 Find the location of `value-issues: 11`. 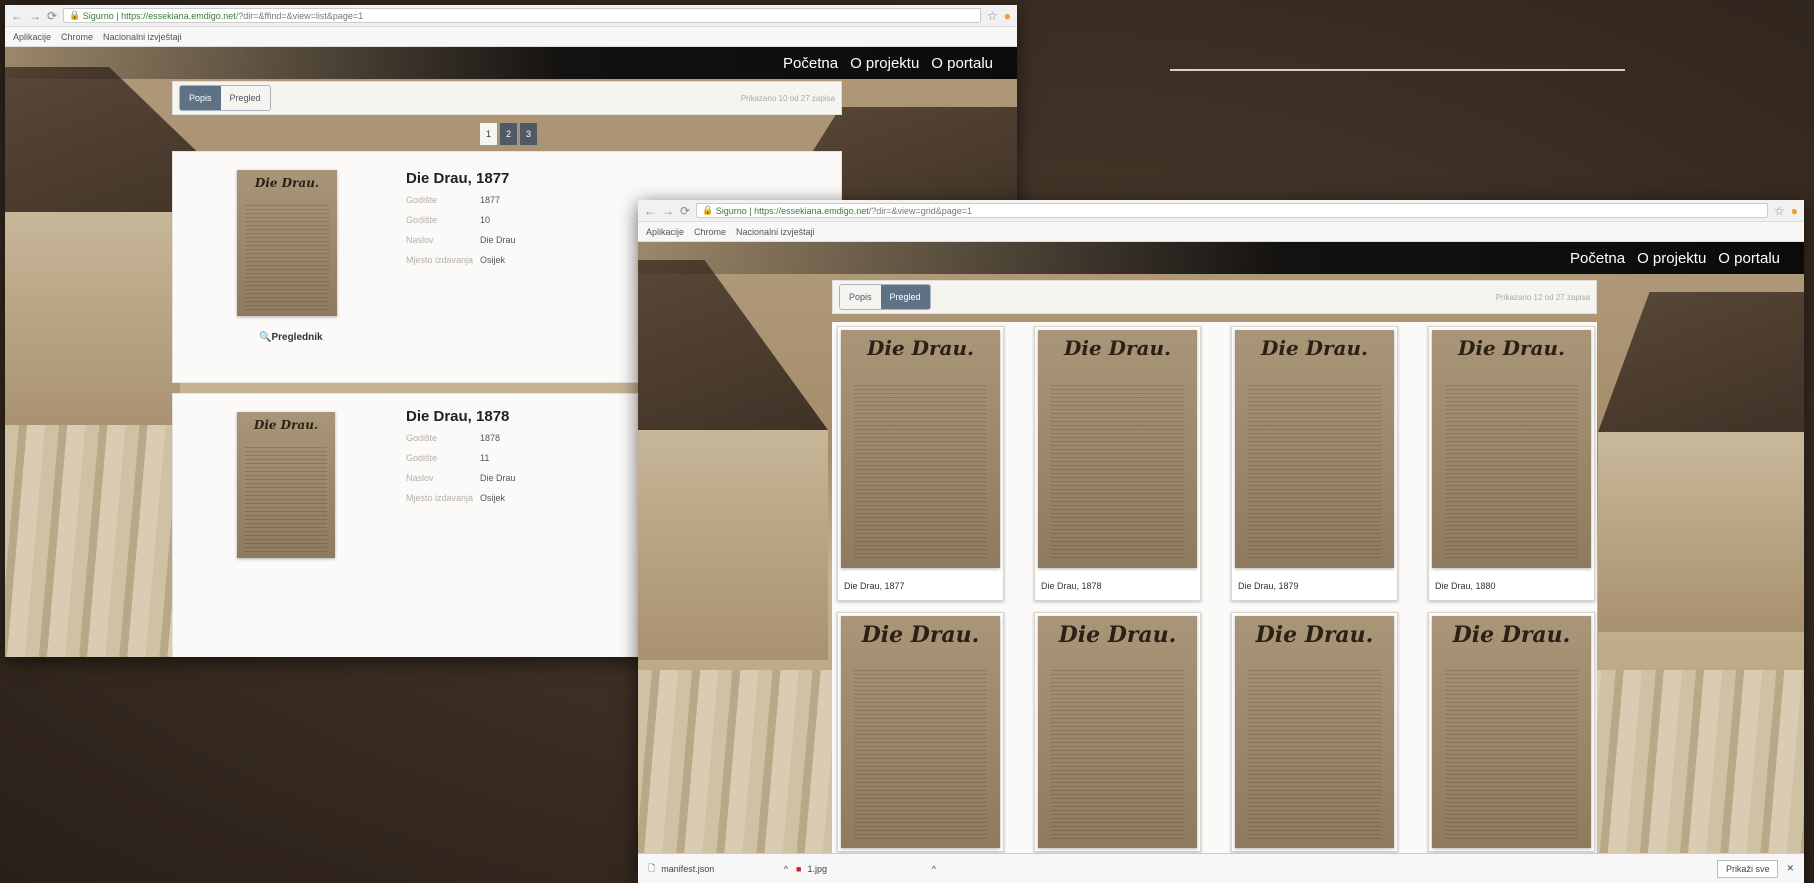

value-issues: 11 is located at coordinates (485, 458).